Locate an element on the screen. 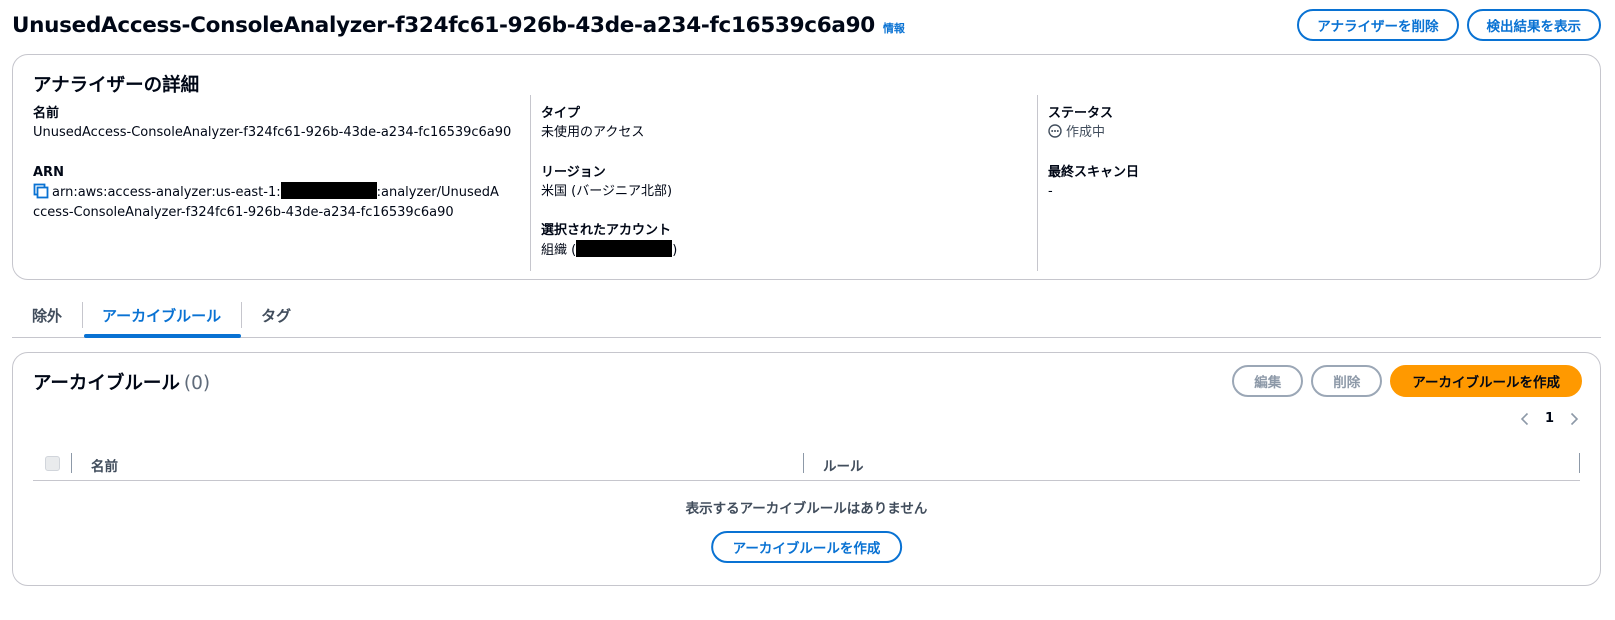 The height and width of the screenshot is (620, 1615). archive-rules-actions: 編集 削除 アーカイブルールを作成 is located at coordinates (1407, 381).